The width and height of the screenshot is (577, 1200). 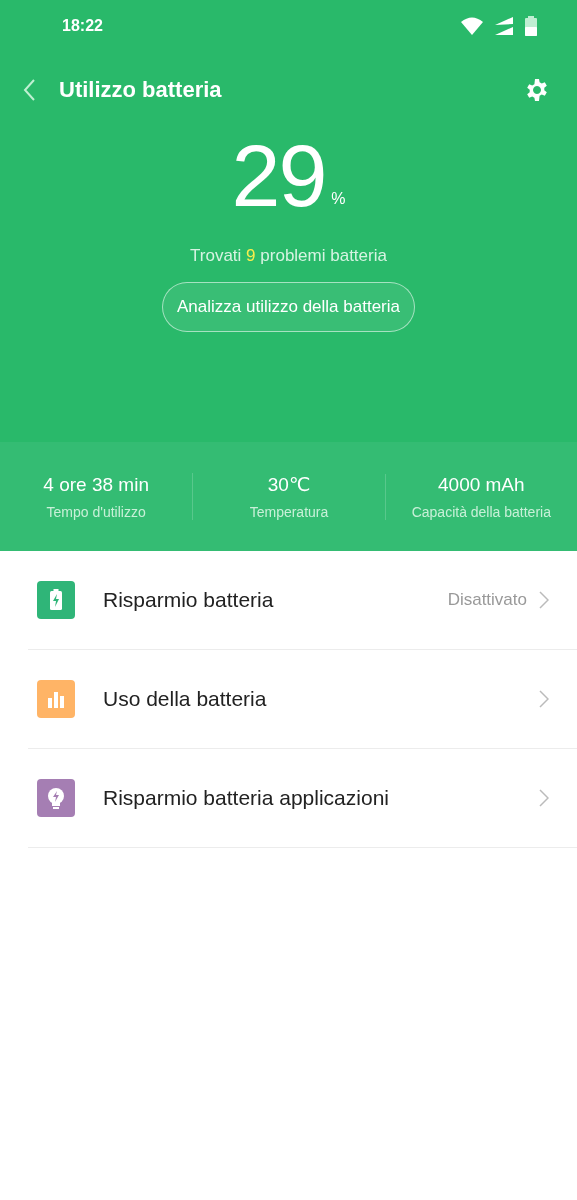 What do you see at coordinates (289, 512) in the screenshot?
I see `stat-label: Temperatura` at bounding box center [289, 512].